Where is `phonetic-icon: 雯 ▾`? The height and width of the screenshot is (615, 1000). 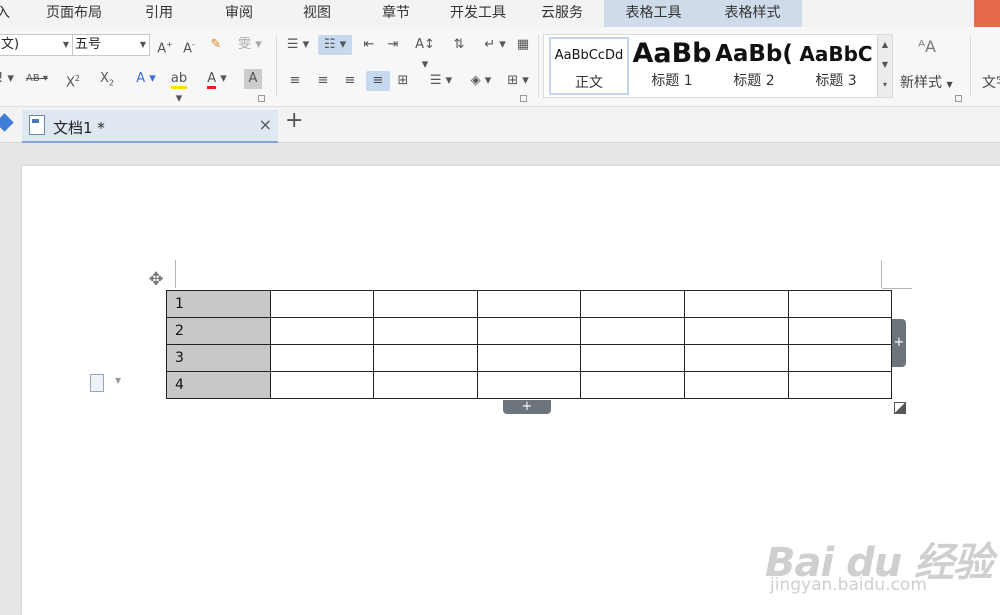 phonetic-icon: 雯 ▾ is located at coordinates (250, 45).